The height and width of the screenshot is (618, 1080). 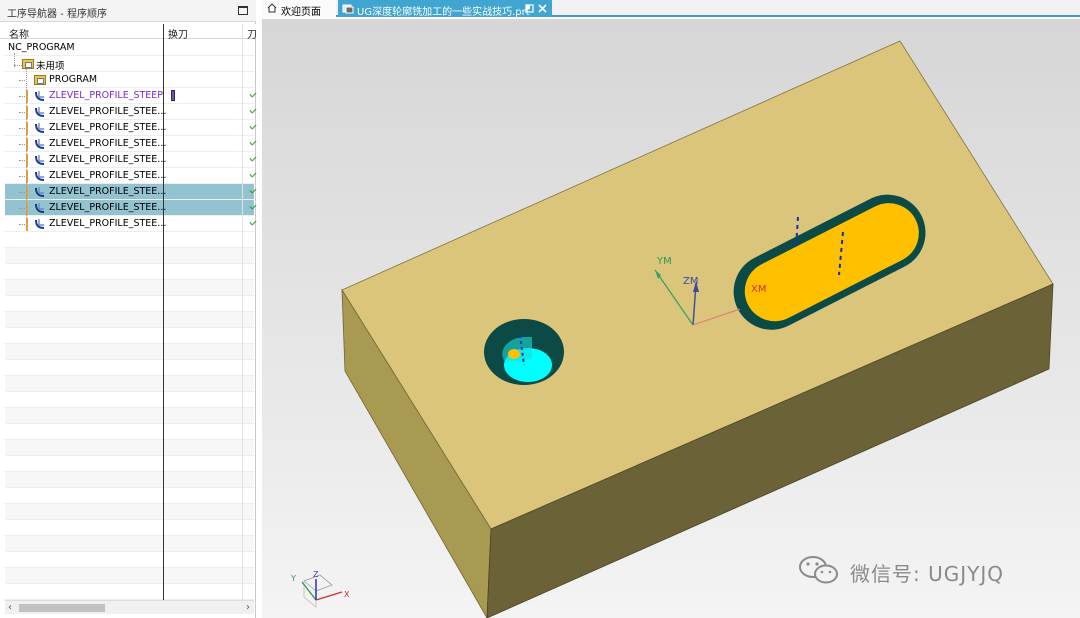 What do you see at coordinates (129, 607) in the screenshot?
I see `horizontal-scrollbar: ‹ ›` at bounding box center [129, 607].